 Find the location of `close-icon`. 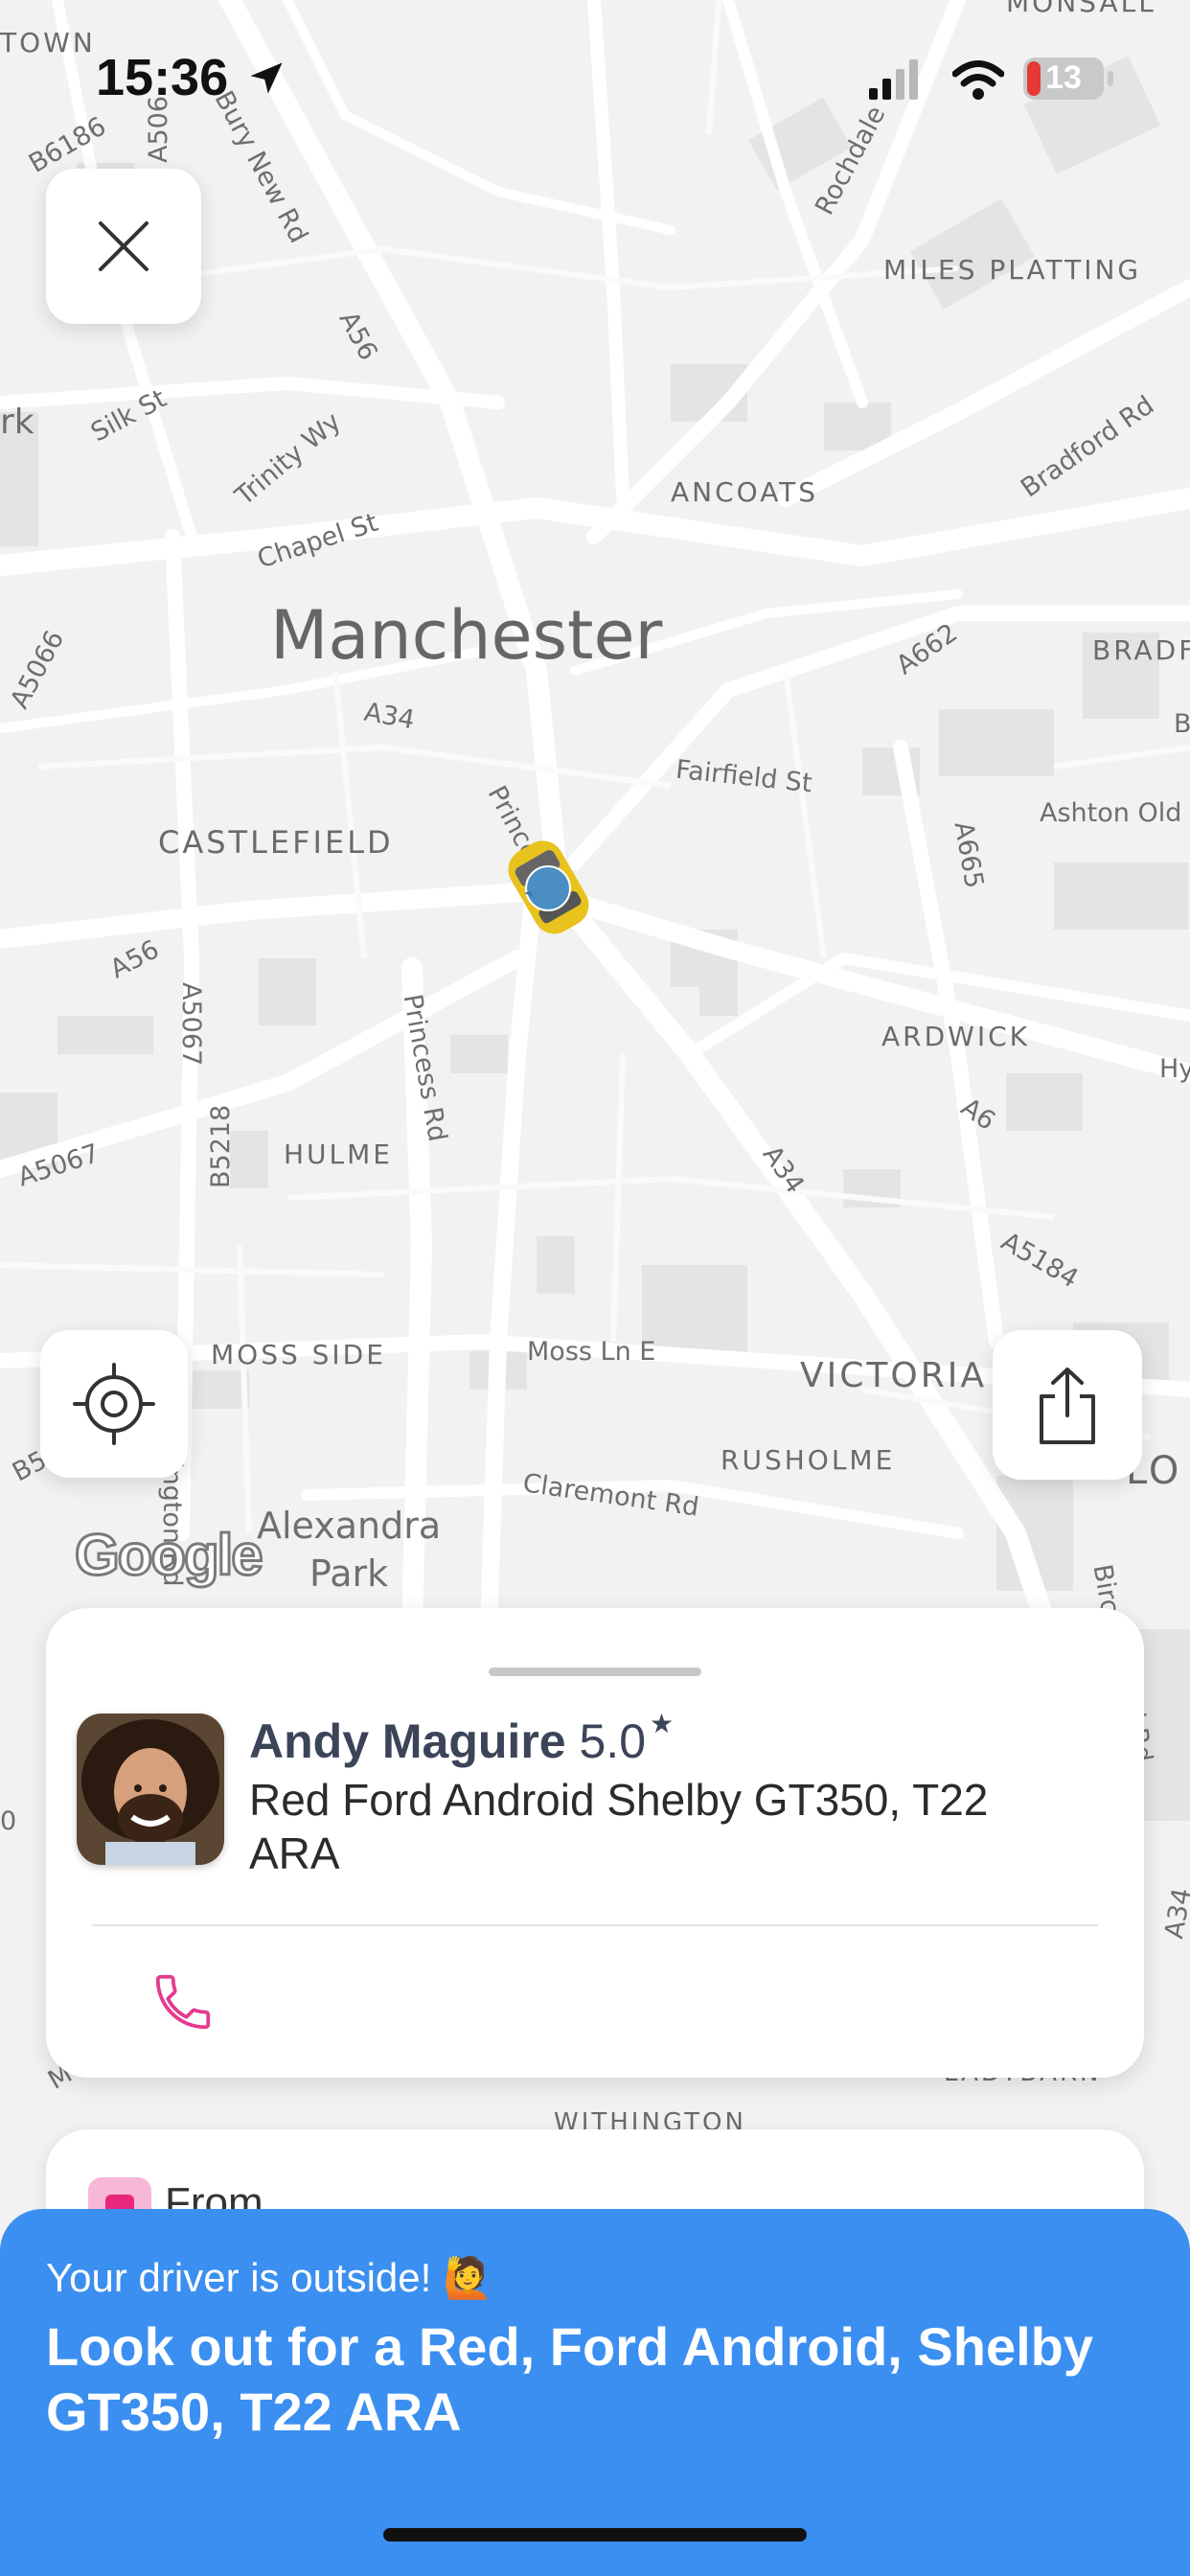

close-icon is located at coordinates (124, 246).